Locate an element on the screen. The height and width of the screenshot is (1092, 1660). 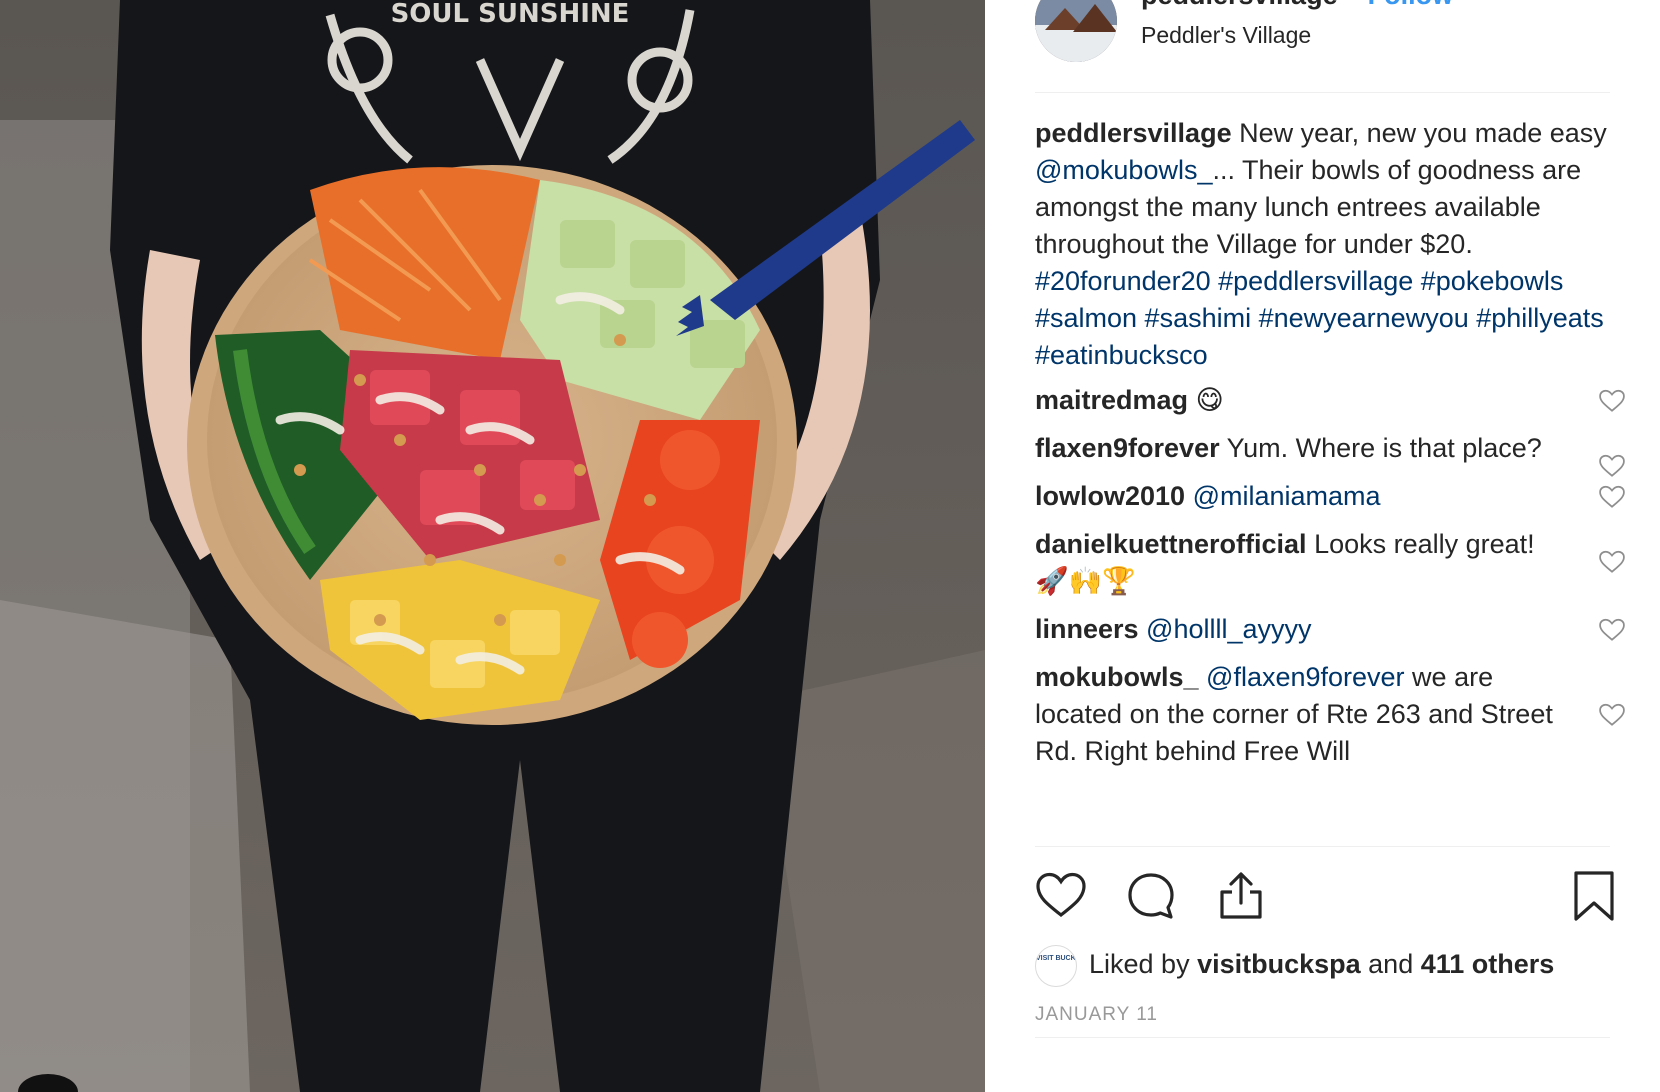
comment-username: flaxen9forever is located at coordinates (1127, 448).